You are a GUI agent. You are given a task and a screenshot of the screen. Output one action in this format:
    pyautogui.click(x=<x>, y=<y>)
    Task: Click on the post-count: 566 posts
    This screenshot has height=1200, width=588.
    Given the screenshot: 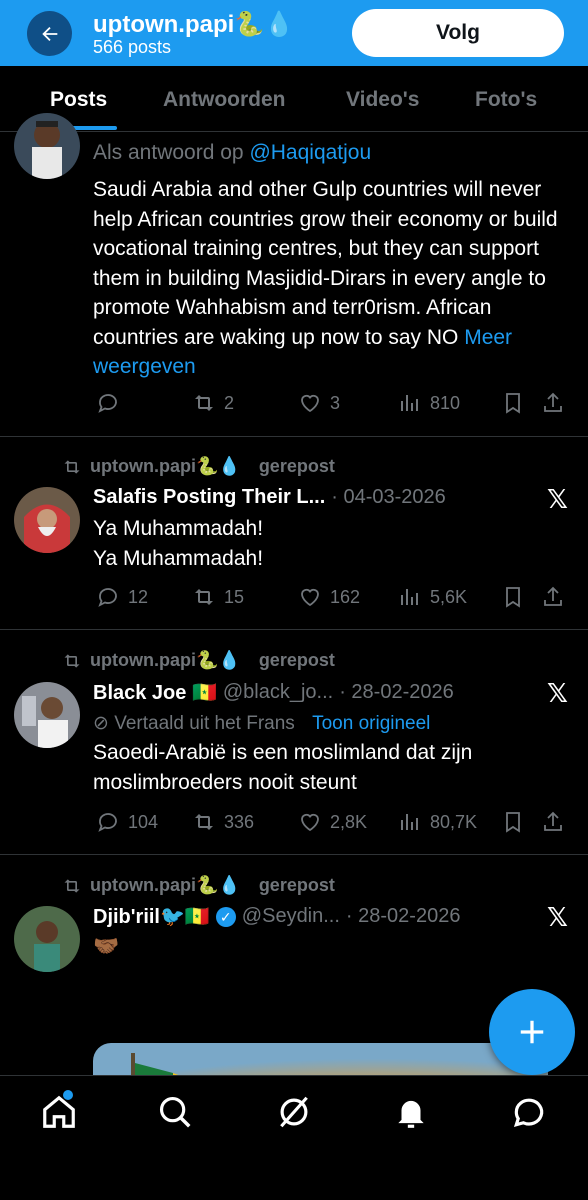 What is the action you would take?
    pyautogui.click(x=132, y=47)
    